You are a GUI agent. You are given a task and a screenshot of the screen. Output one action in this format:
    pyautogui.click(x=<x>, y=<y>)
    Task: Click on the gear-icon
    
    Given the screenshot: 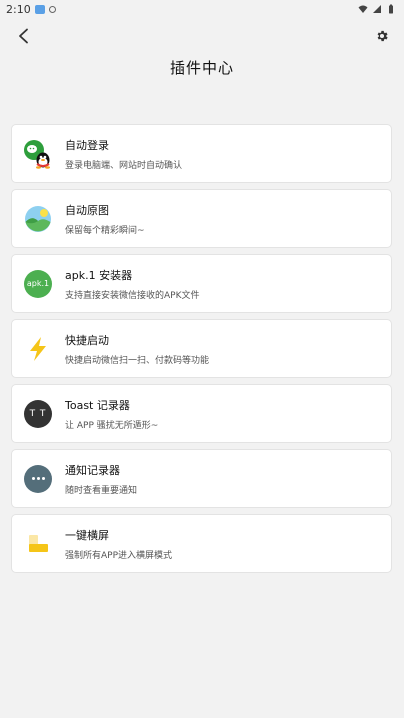 What is the action you would take?
    pyautogui.click(x=382, y=36)
    